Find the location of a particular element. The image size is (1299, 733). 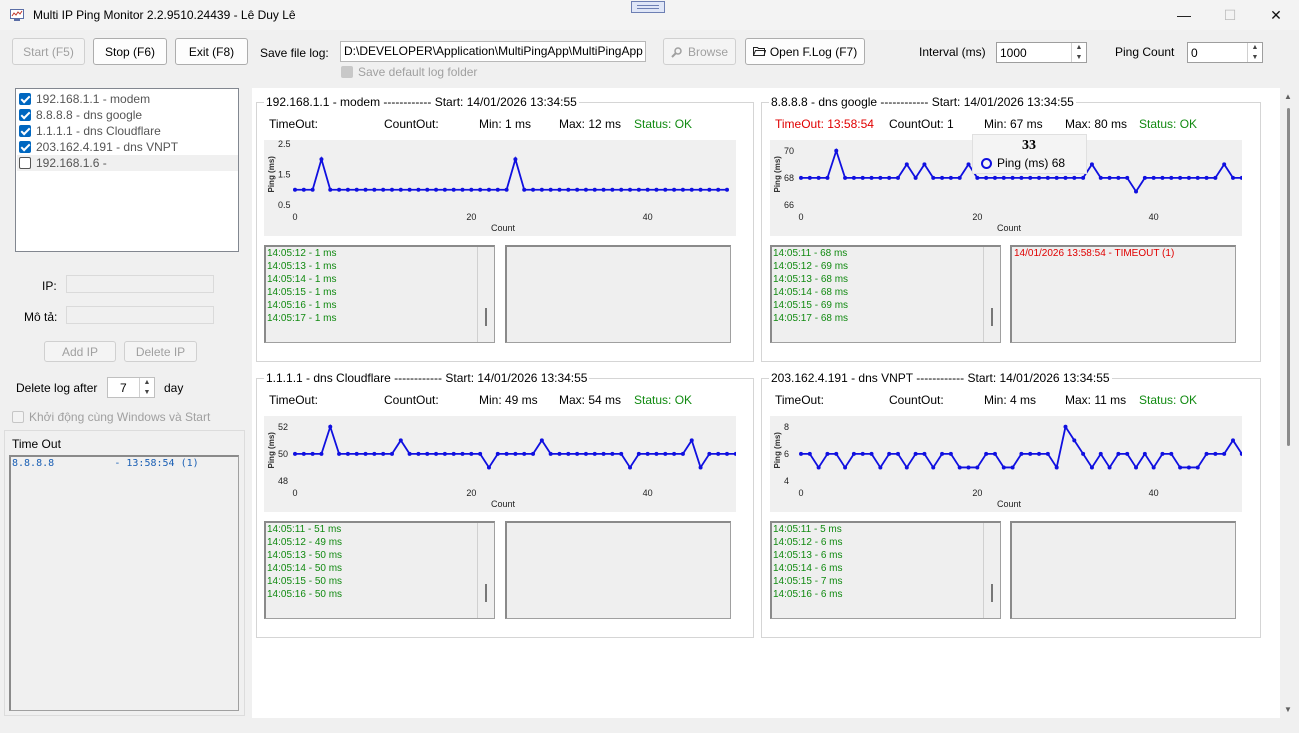

log-line: 14:05:14 - 50 ms is located at coordinates (305, 568).